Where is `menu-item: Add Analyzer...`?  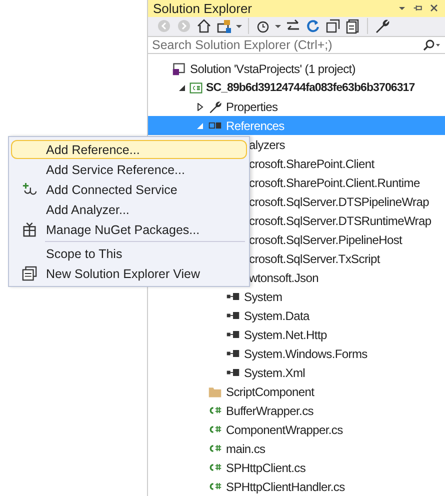 menu-item: Add Analyzer... is located at coordinates (129, 209).